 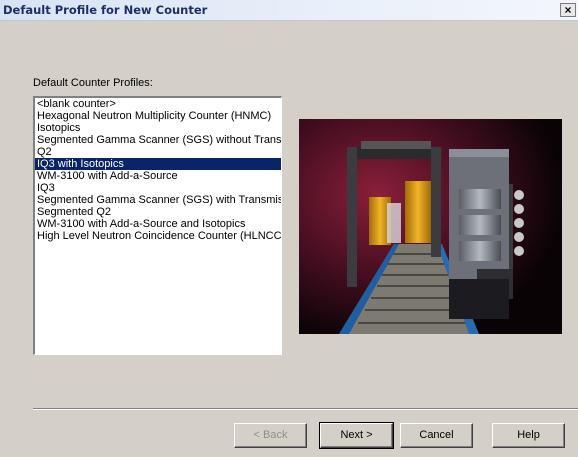 What do you see at coordinates (158, 152) in the screenshot?
I see `profile-item: Q2` at bounding box center [158, 152].